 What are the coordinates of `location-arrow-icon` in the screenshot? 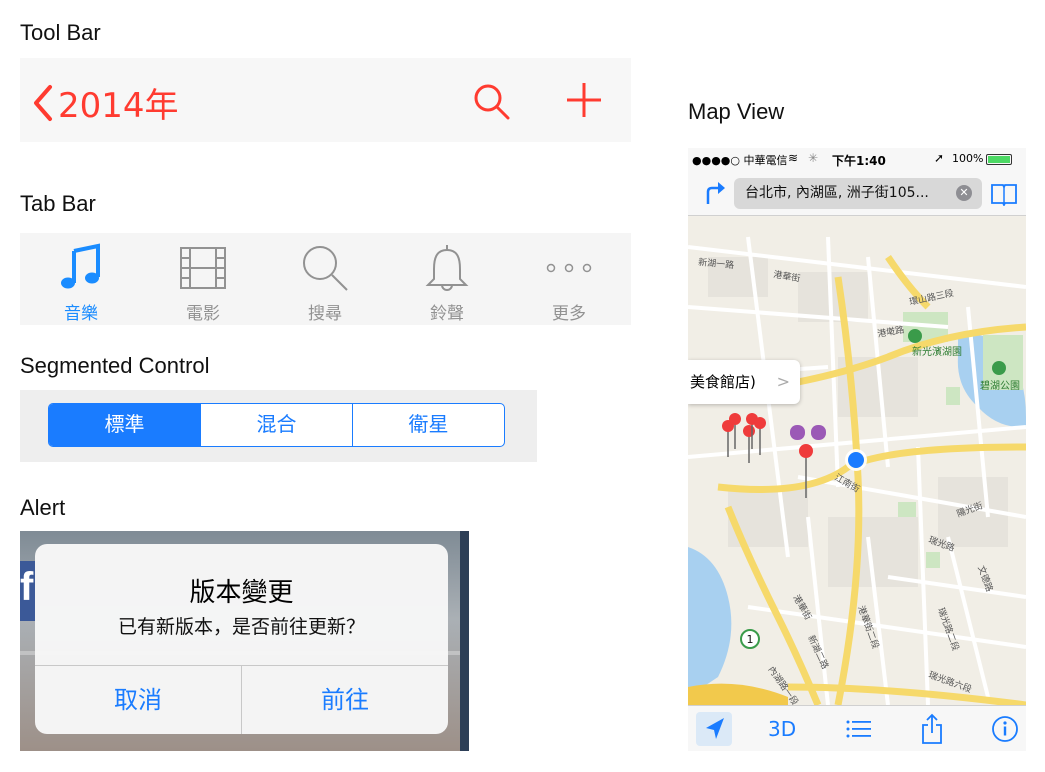 It's located at (715, 728).